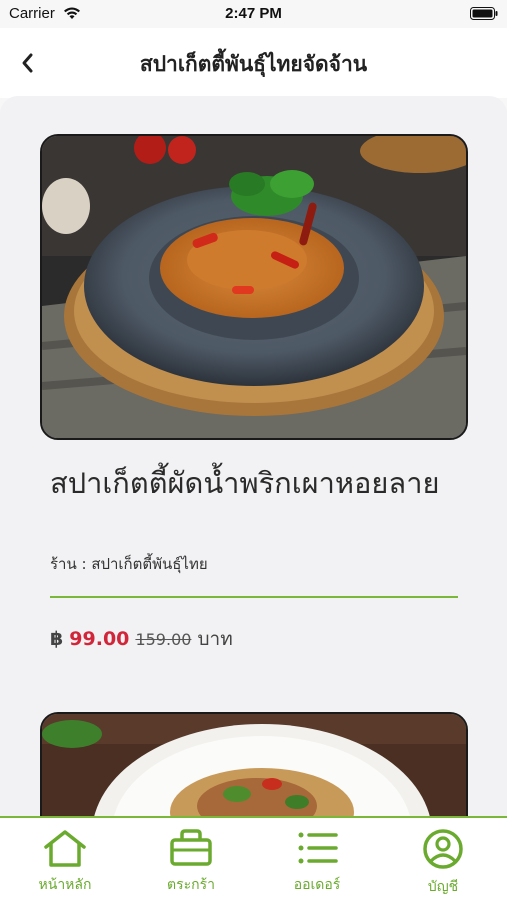 The width and height of the screenshot is (507, 900). I want to click on tab-account: บัญชี, so click(443, 863).